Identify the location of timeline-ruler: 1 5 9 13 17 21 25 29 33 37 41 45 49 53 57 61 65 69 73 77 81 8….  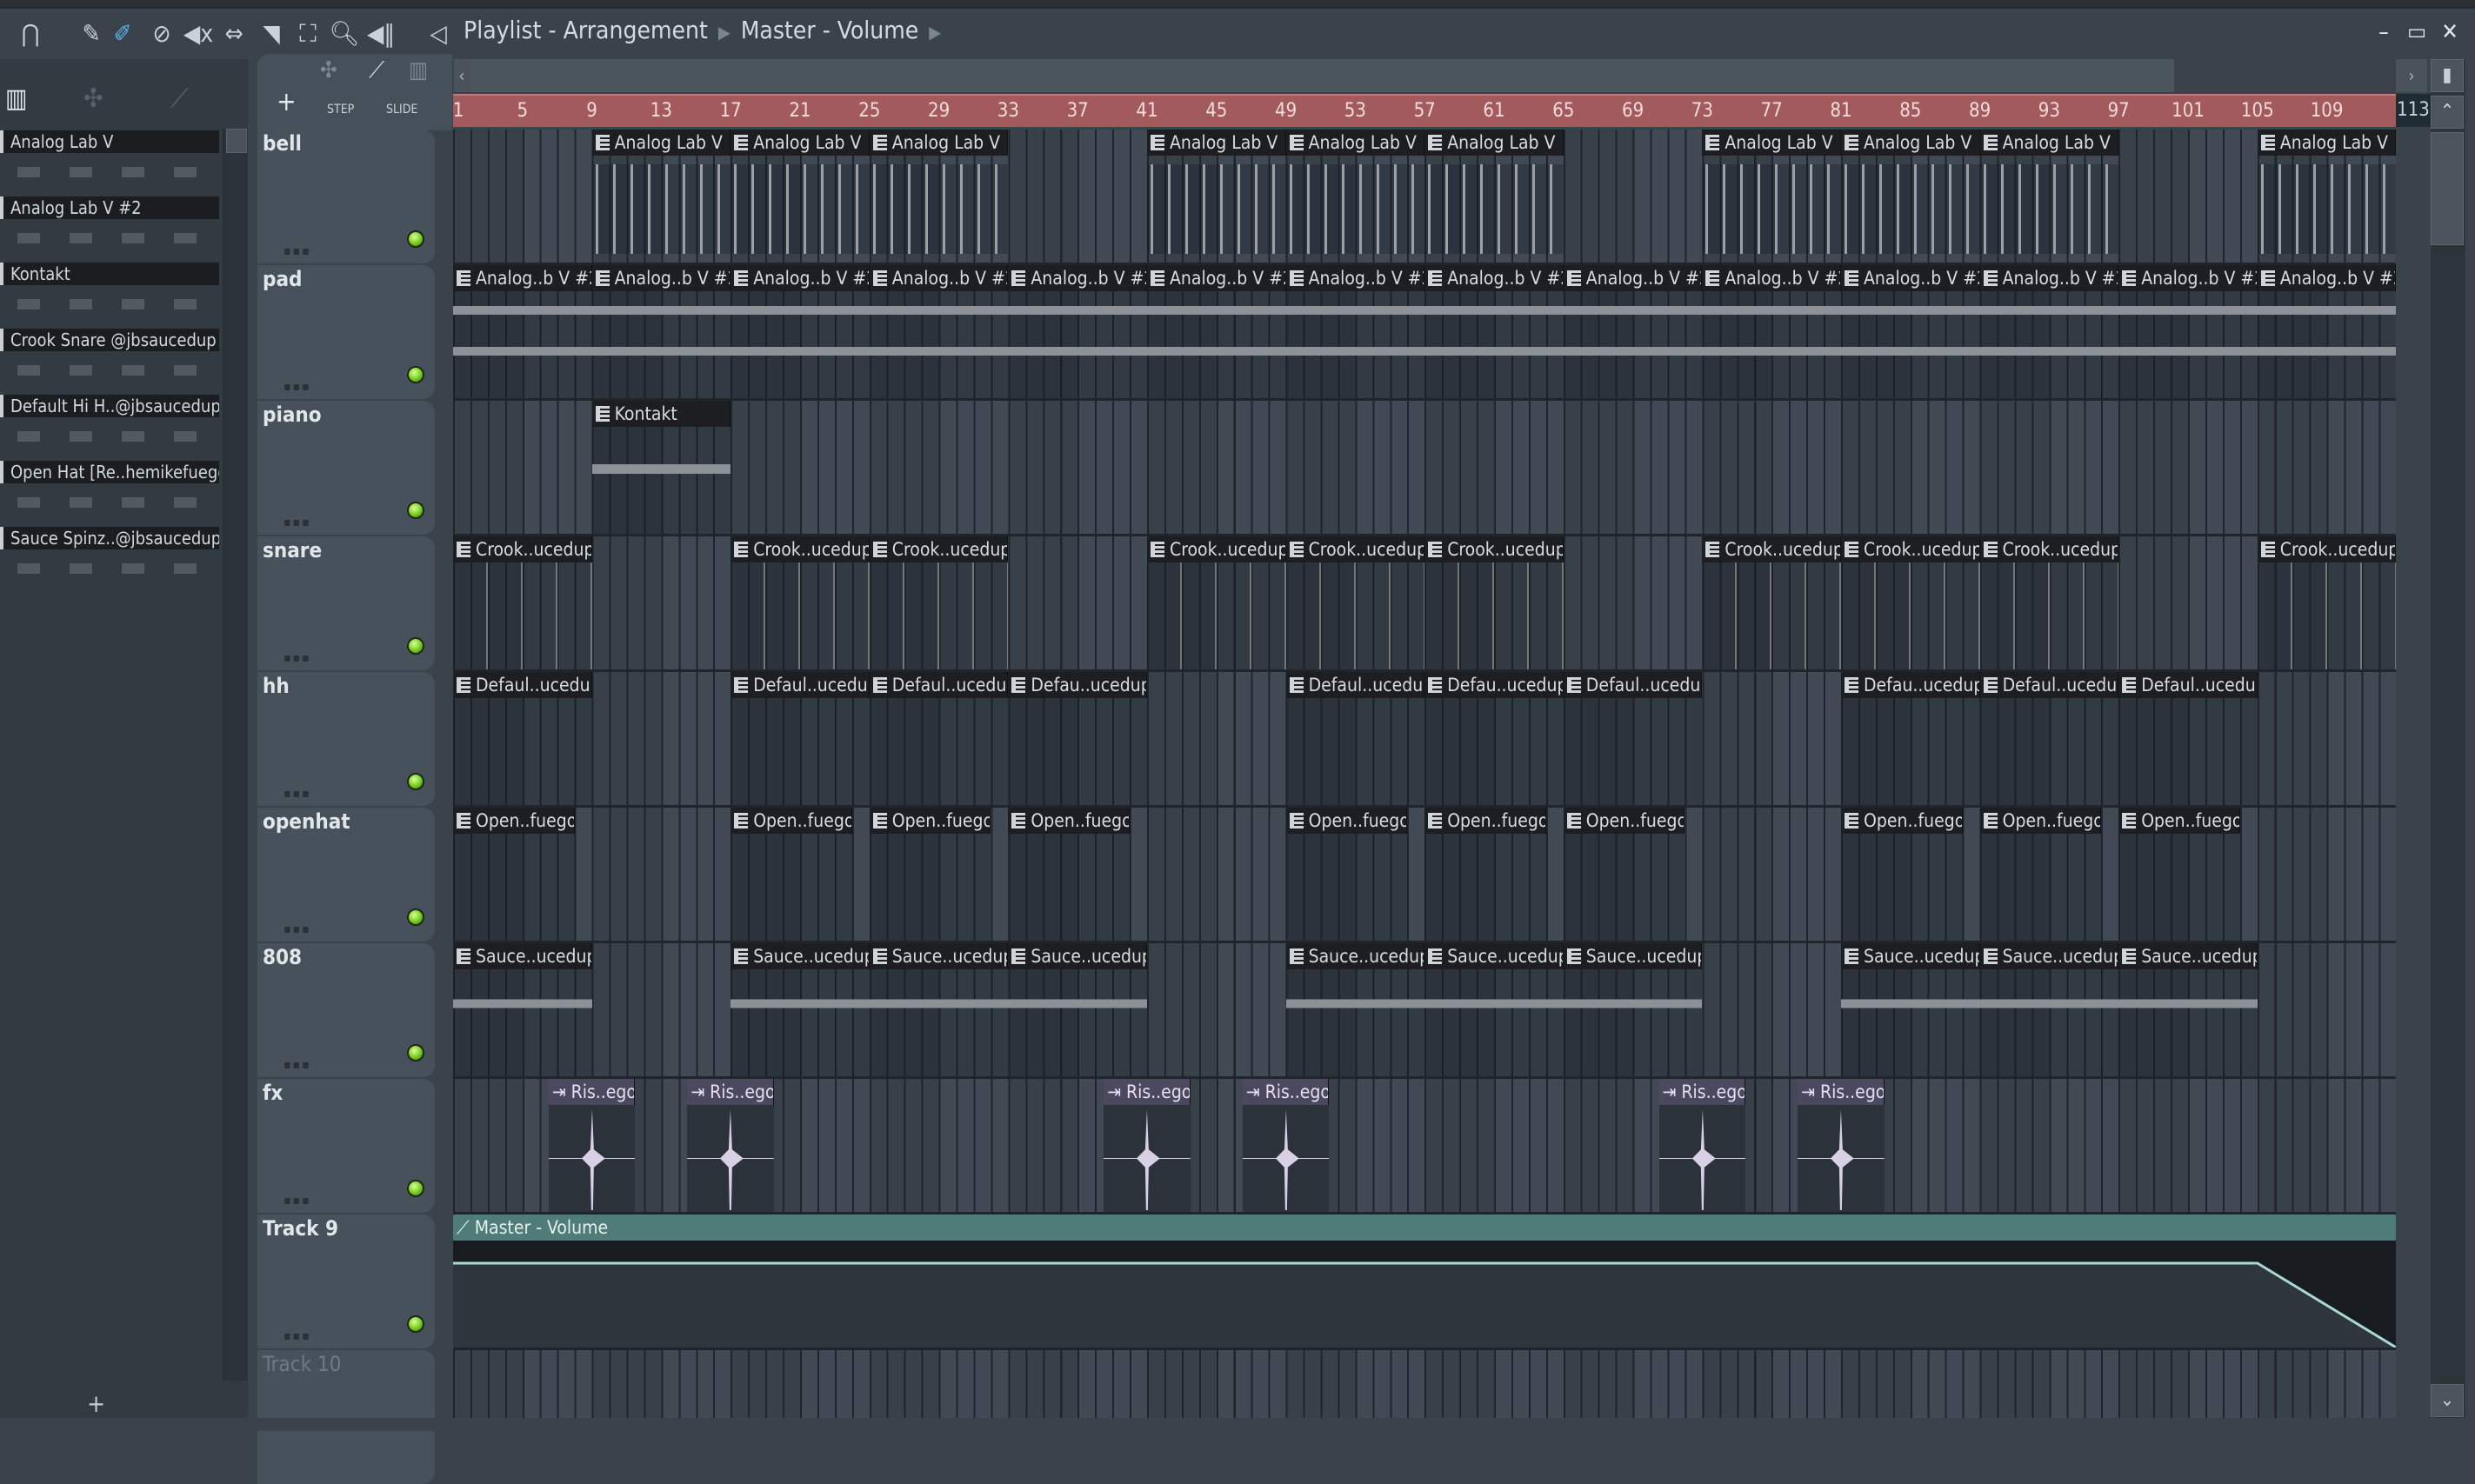
(1424, 110).